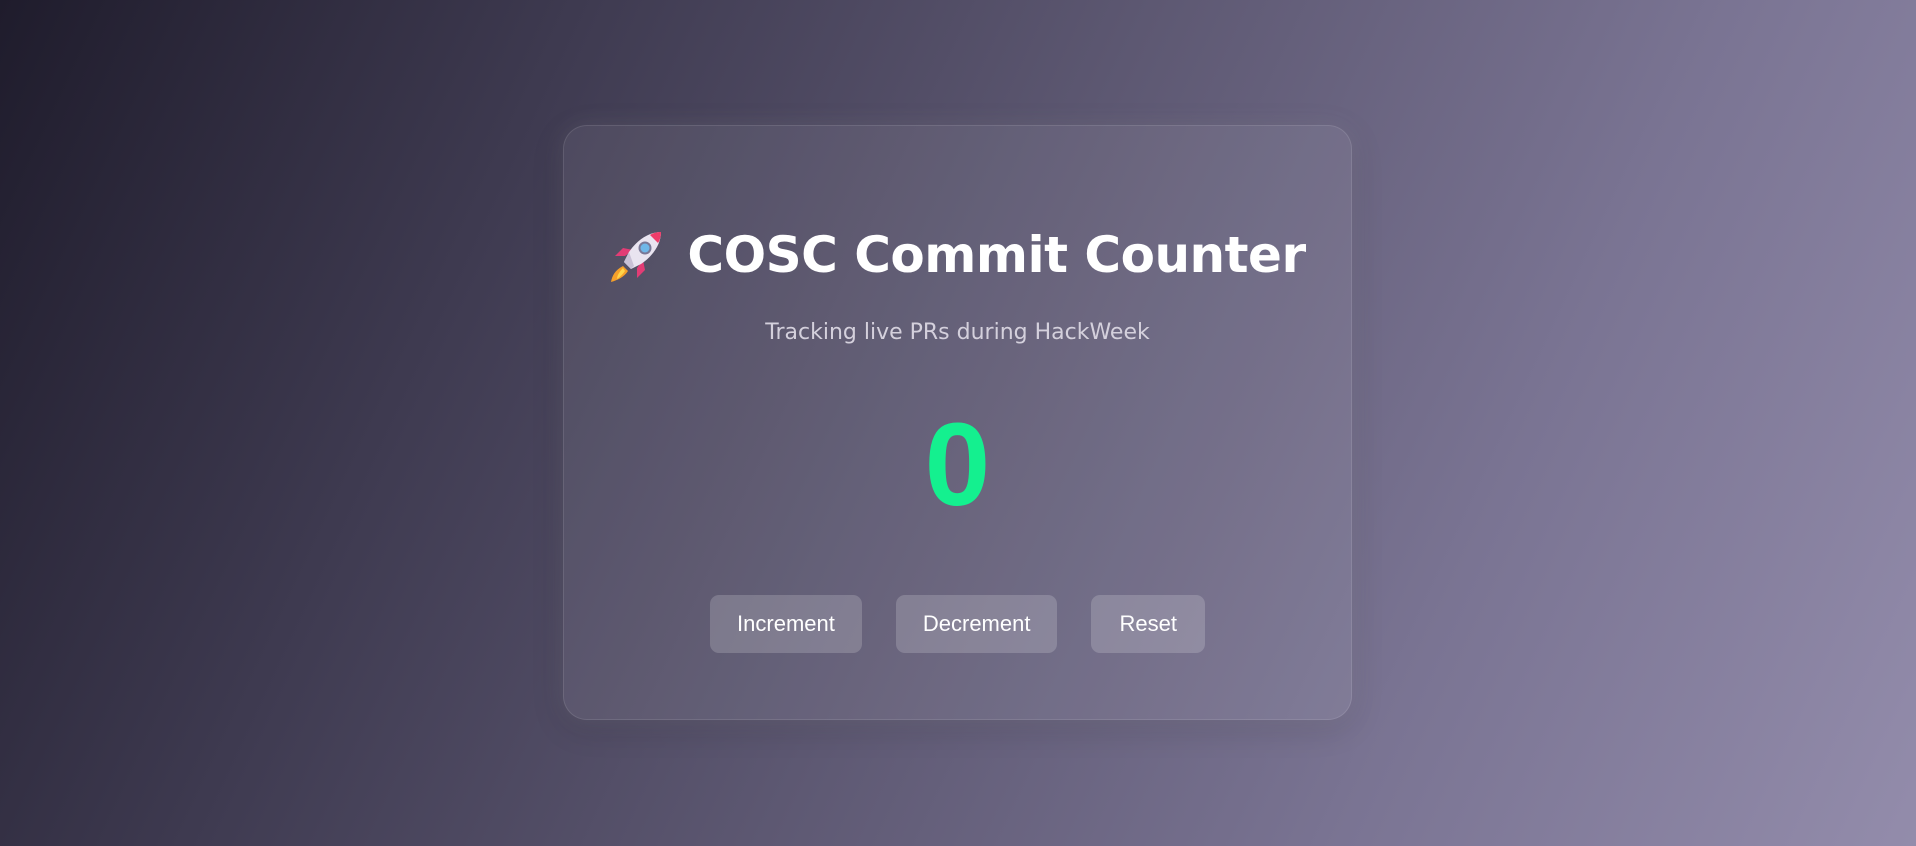 This screenshot has height=846, width=1916. I want to click on button-row: Increment Decrement Reset, so click(957, 624).